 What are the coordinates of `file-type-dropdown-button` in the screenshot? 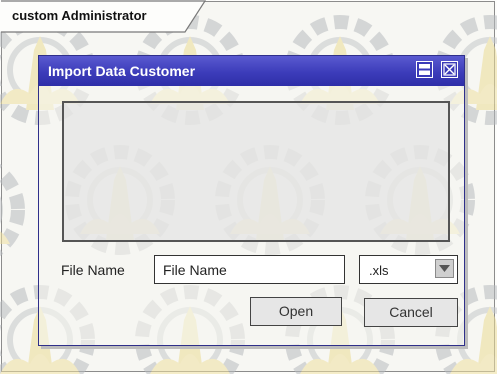 It's located at (444, 268).